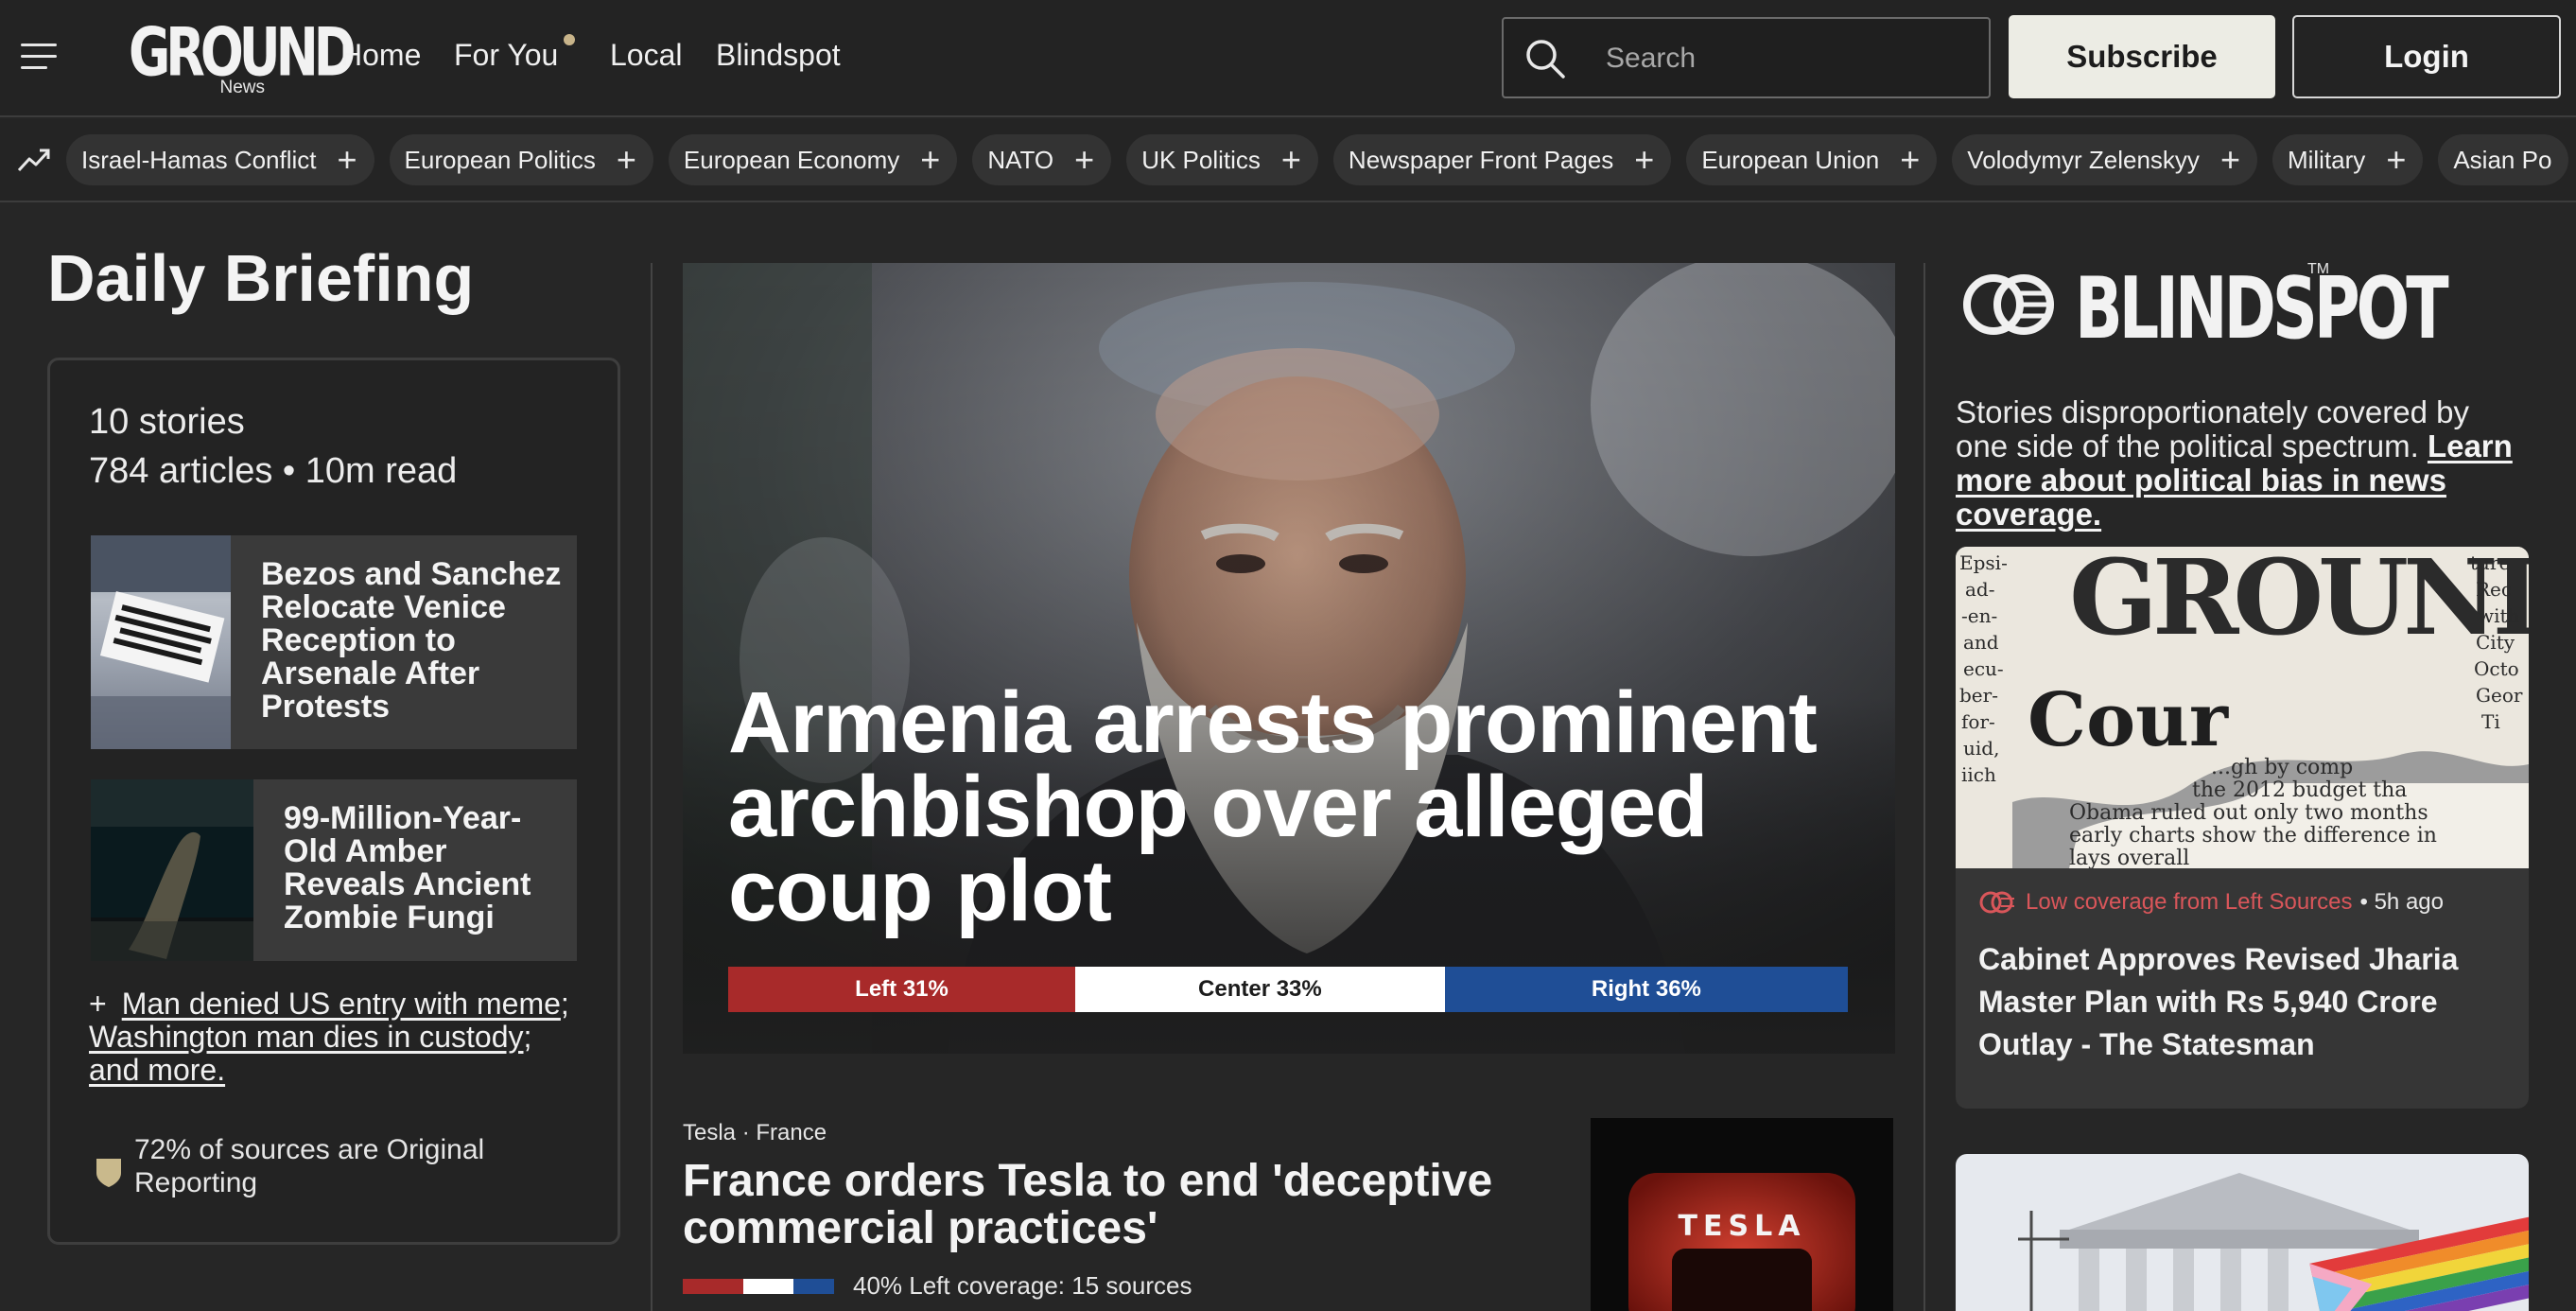  What do you see at coordinates (243, 59) in the screenshot?
I see `ground-news-logo: GROUND News` at bounding box center [243, 59].